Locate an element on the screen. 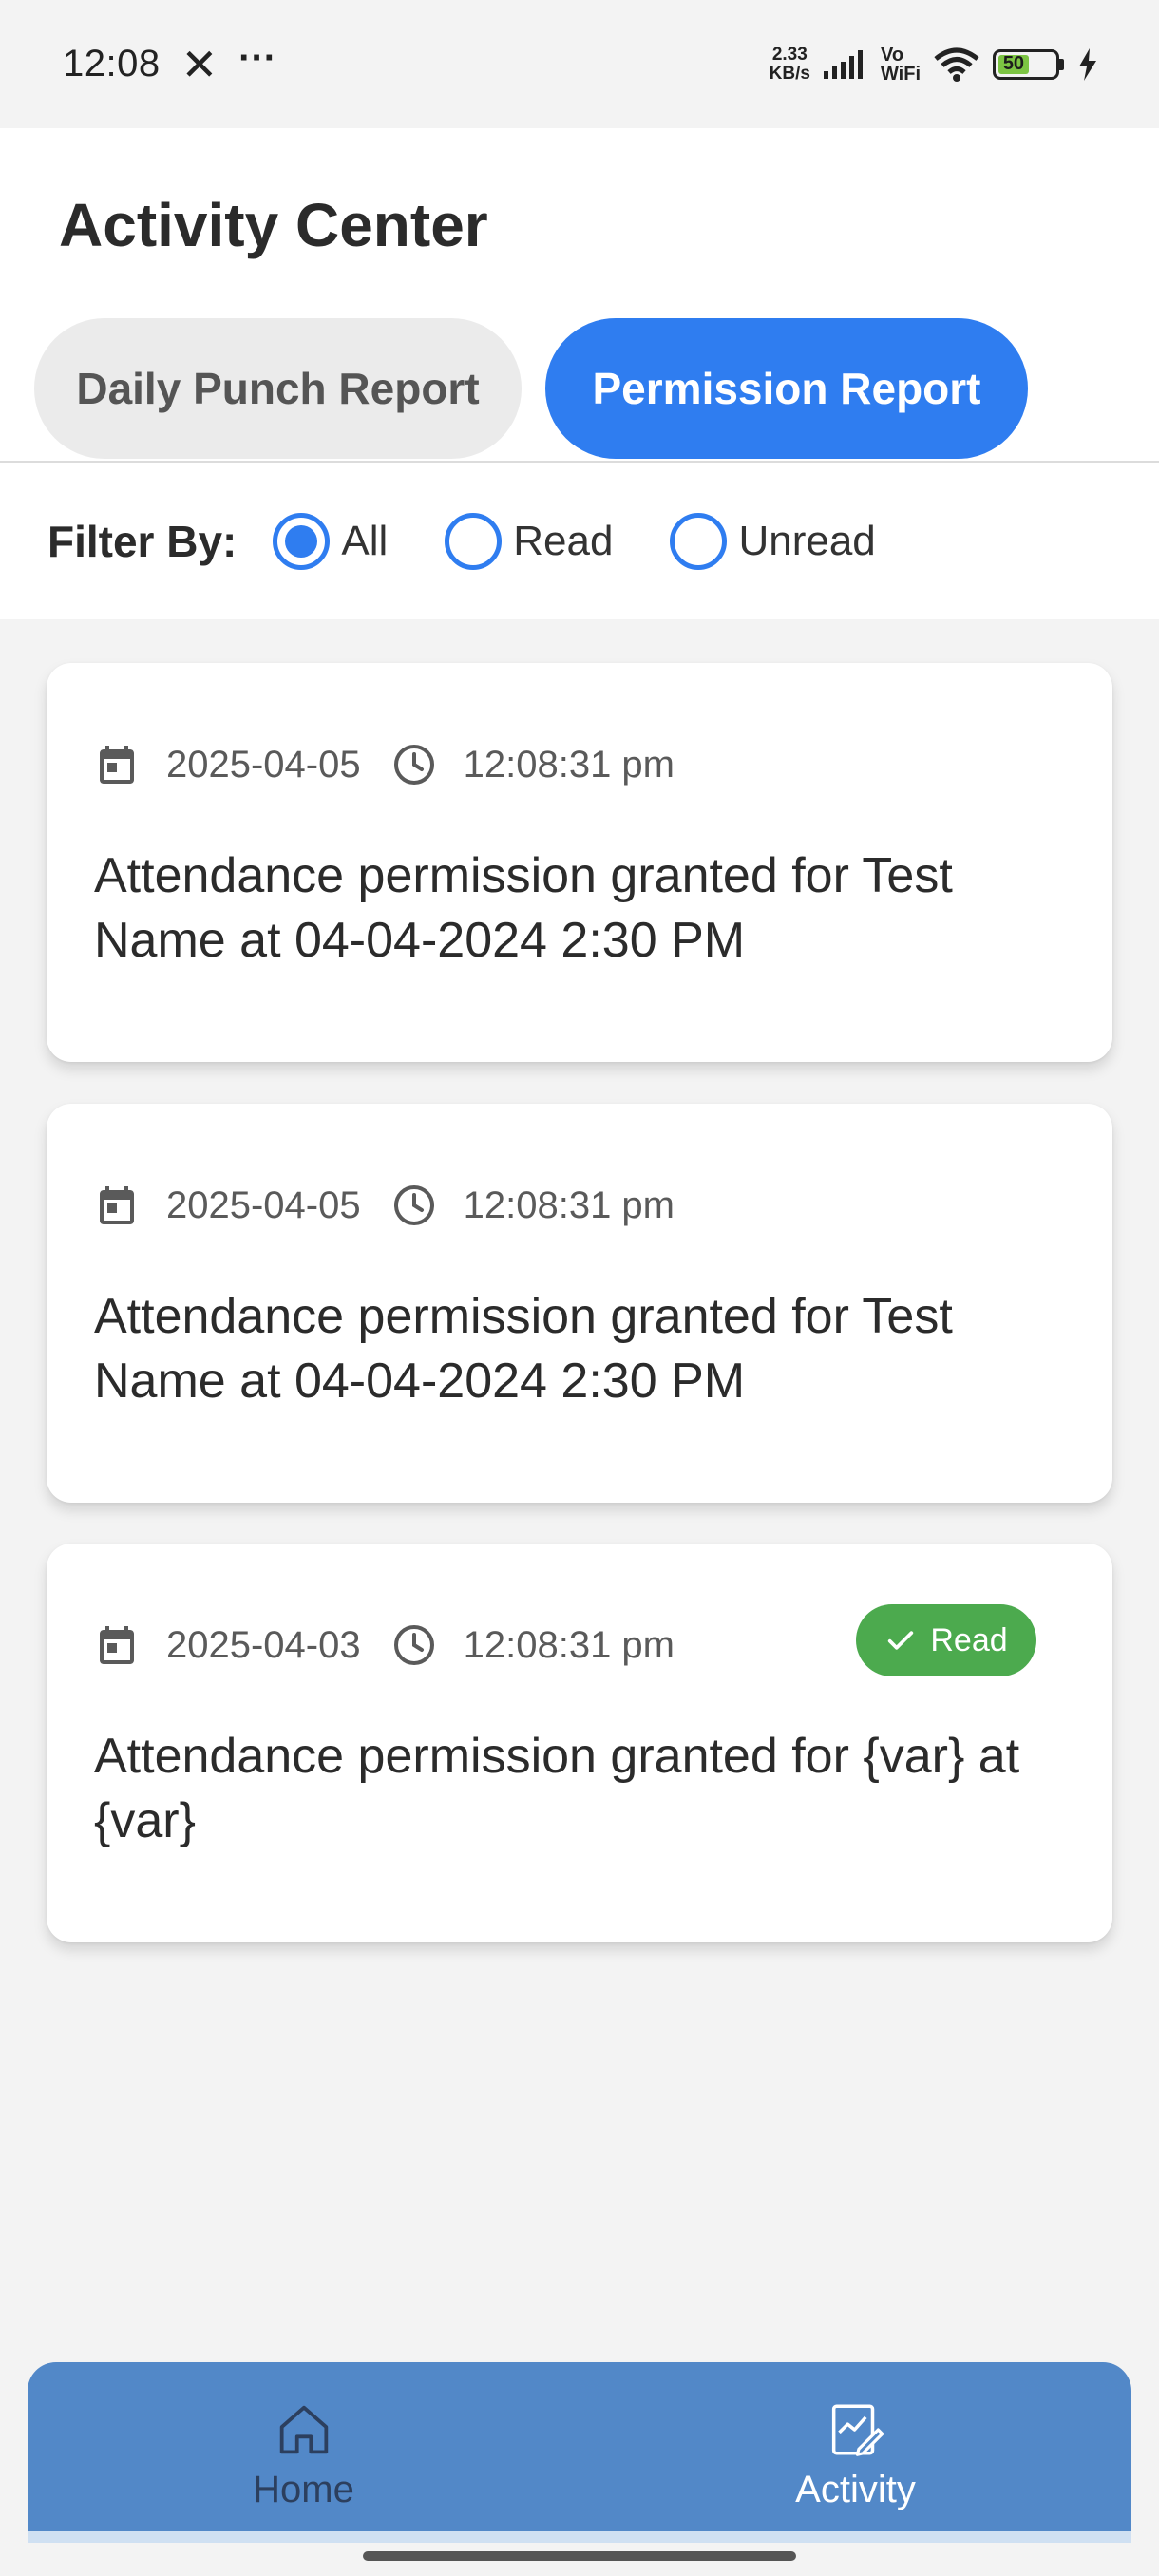  nav-label: Home is located at coordinates (303, 2489).